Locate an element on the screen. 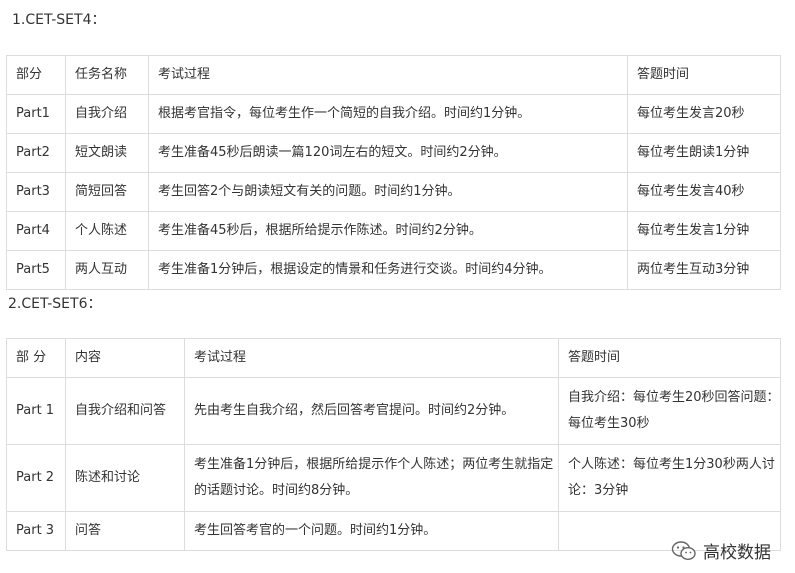 This screenshot has height=573, width=795. table-cell: Part2 is located at coordinates (36, 153).